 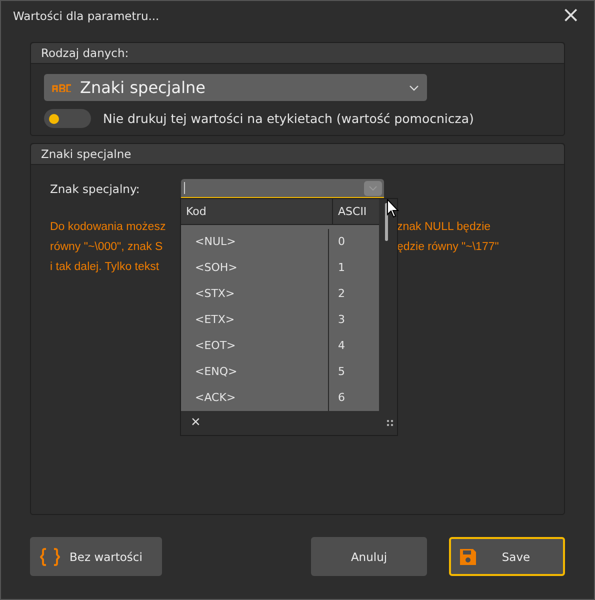 What do you see at coordinates (96, 556) in the screenshot?
I see `no-value-button: Bez wartości` at bounding box center [96, 556].